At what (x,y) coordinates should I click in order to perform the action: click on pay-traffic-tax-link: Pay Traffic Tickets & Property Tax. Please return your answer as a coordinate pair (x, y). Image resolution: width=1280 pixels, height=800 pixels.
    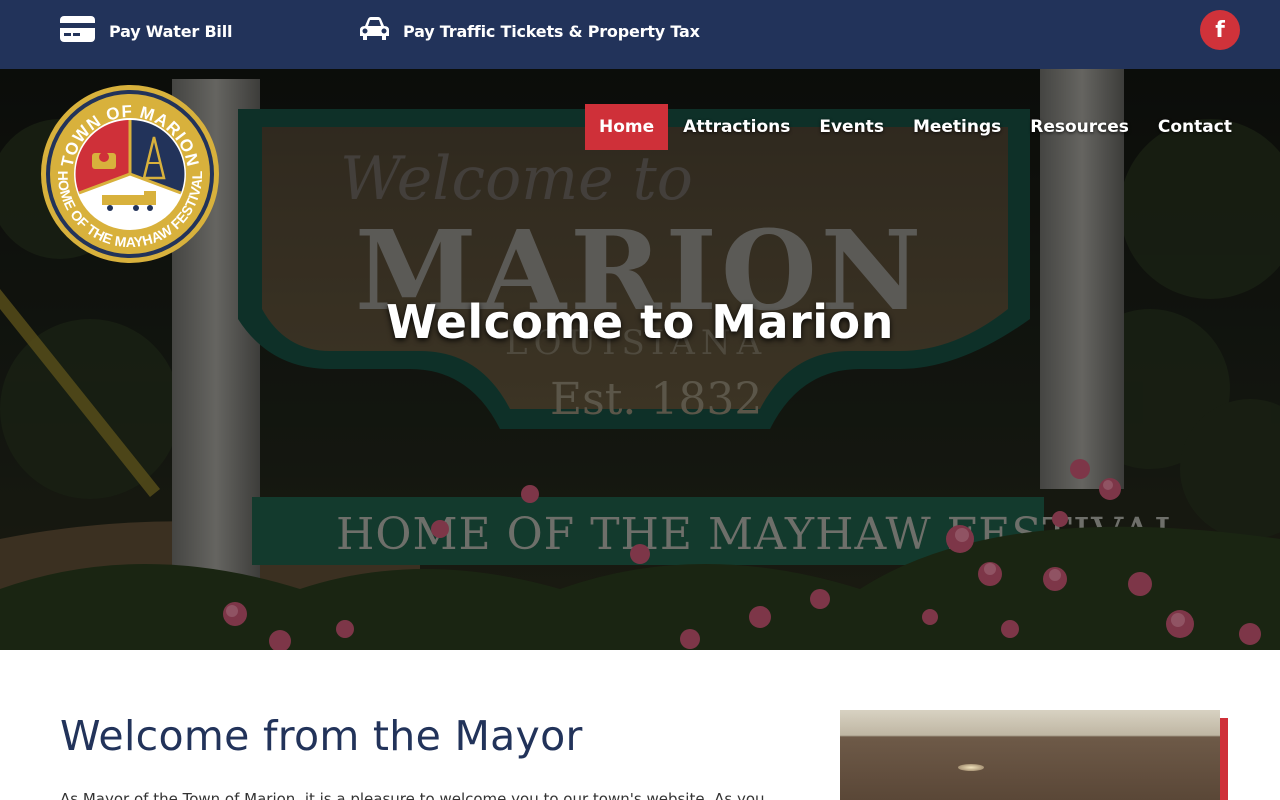
    Looking at the image, I should click on (530, 31).